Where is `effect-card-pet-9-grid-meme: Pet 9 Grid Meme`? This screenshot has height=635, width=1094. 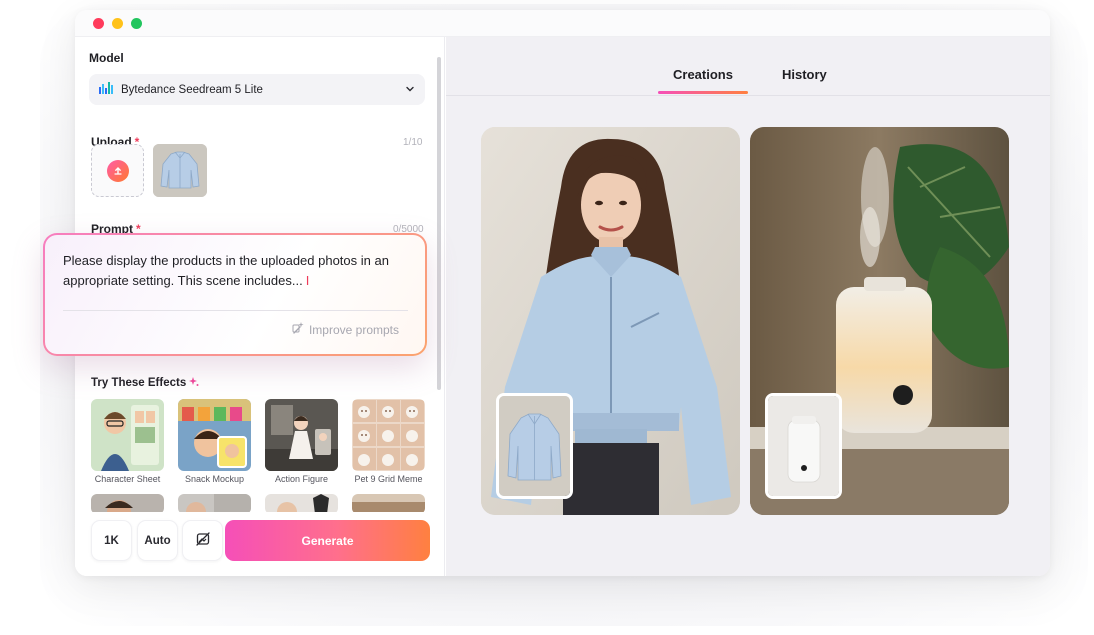
effect-card-pet-9-grid-meme: Pet 9 Grid Meme is located at coordinates (388, 441).